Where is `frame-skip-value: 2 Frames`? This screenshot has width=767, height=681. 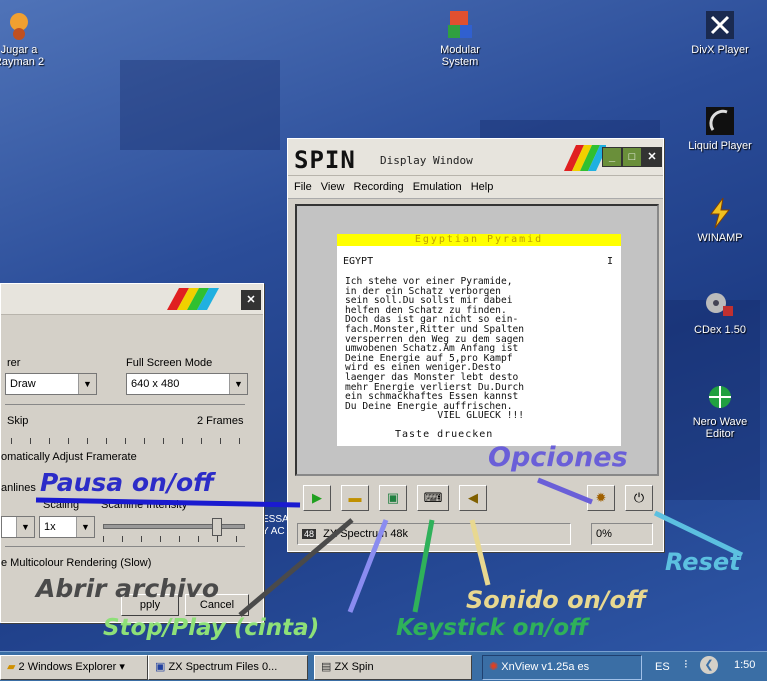
frame-skip-value: 2 Frames is located at coordinates (220, 421).